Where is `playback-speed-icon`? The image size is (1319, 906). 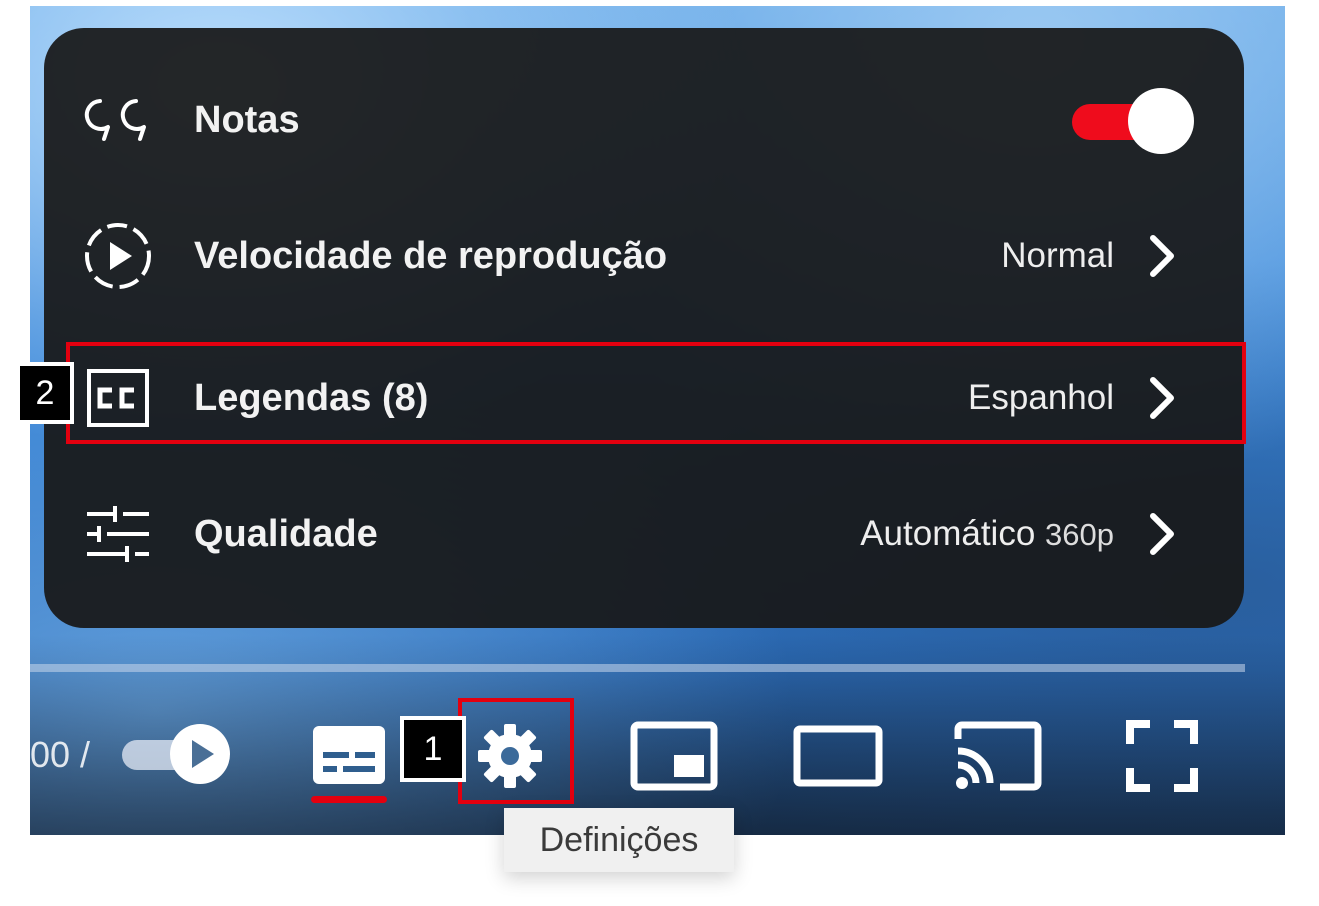
playback-speed-icon is located at coordinates (118, 256).